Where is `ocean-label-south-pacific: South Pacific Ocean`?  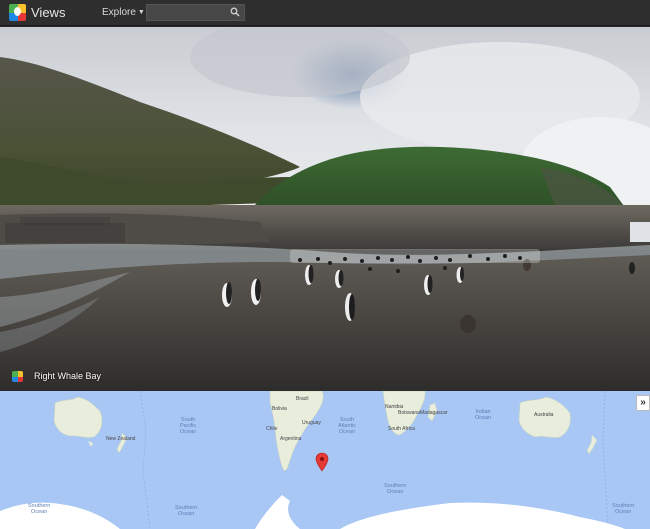 ocean-label-south-pacific: South Pacific Ocean is located at coordinates (188, 426).